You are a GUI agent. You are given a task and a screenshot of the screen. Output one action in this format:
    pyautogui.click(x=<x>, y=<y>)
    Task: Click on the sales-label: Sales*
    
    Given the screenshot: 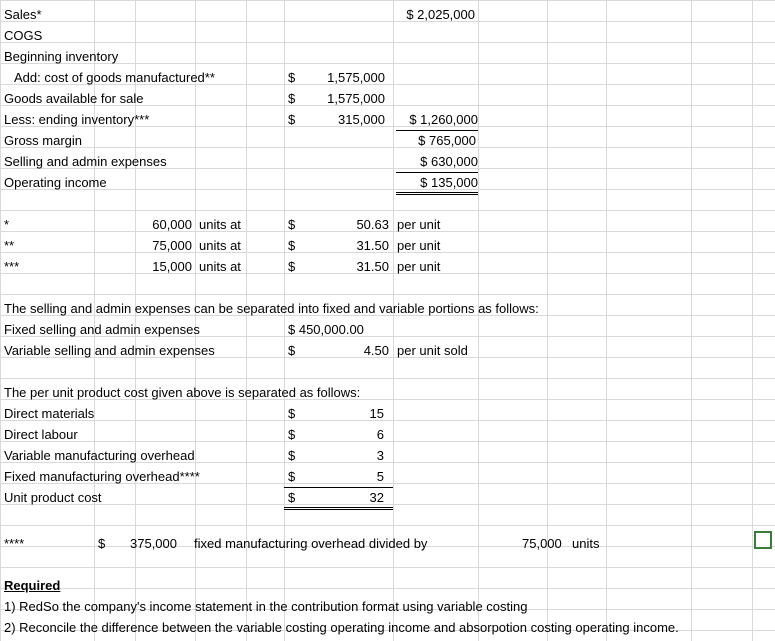 What is the action you would take?
    pyautogui.click(x=23, y=14)
    